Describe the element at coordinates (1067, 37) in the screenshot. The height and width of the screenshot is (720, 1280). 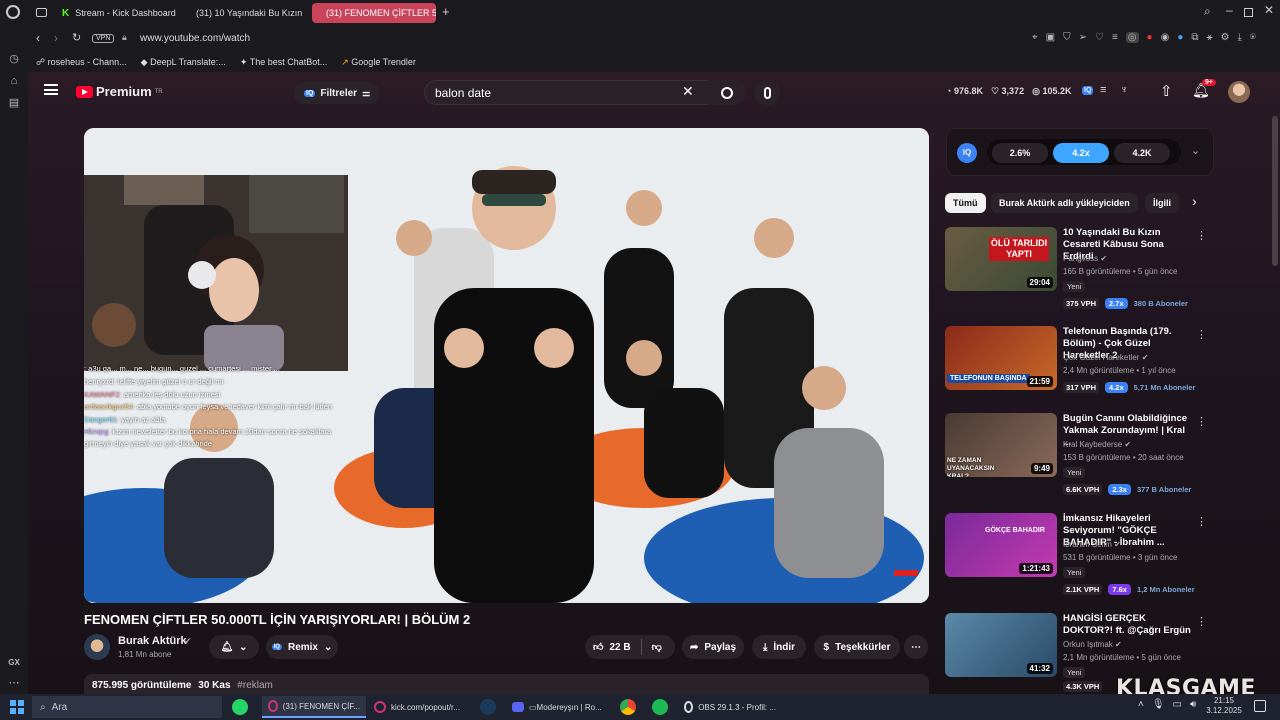
I see `shield-icon: ⛉` at that location.